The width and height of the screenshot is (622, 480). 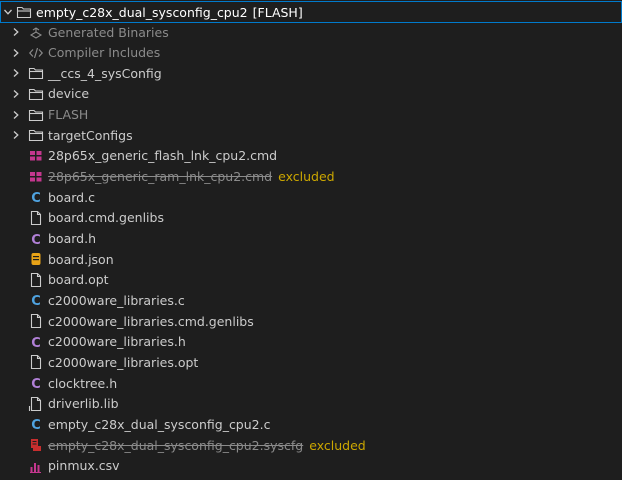 I want to click on tree-item-label: Generated Binaries, so click(x=108, y=32).